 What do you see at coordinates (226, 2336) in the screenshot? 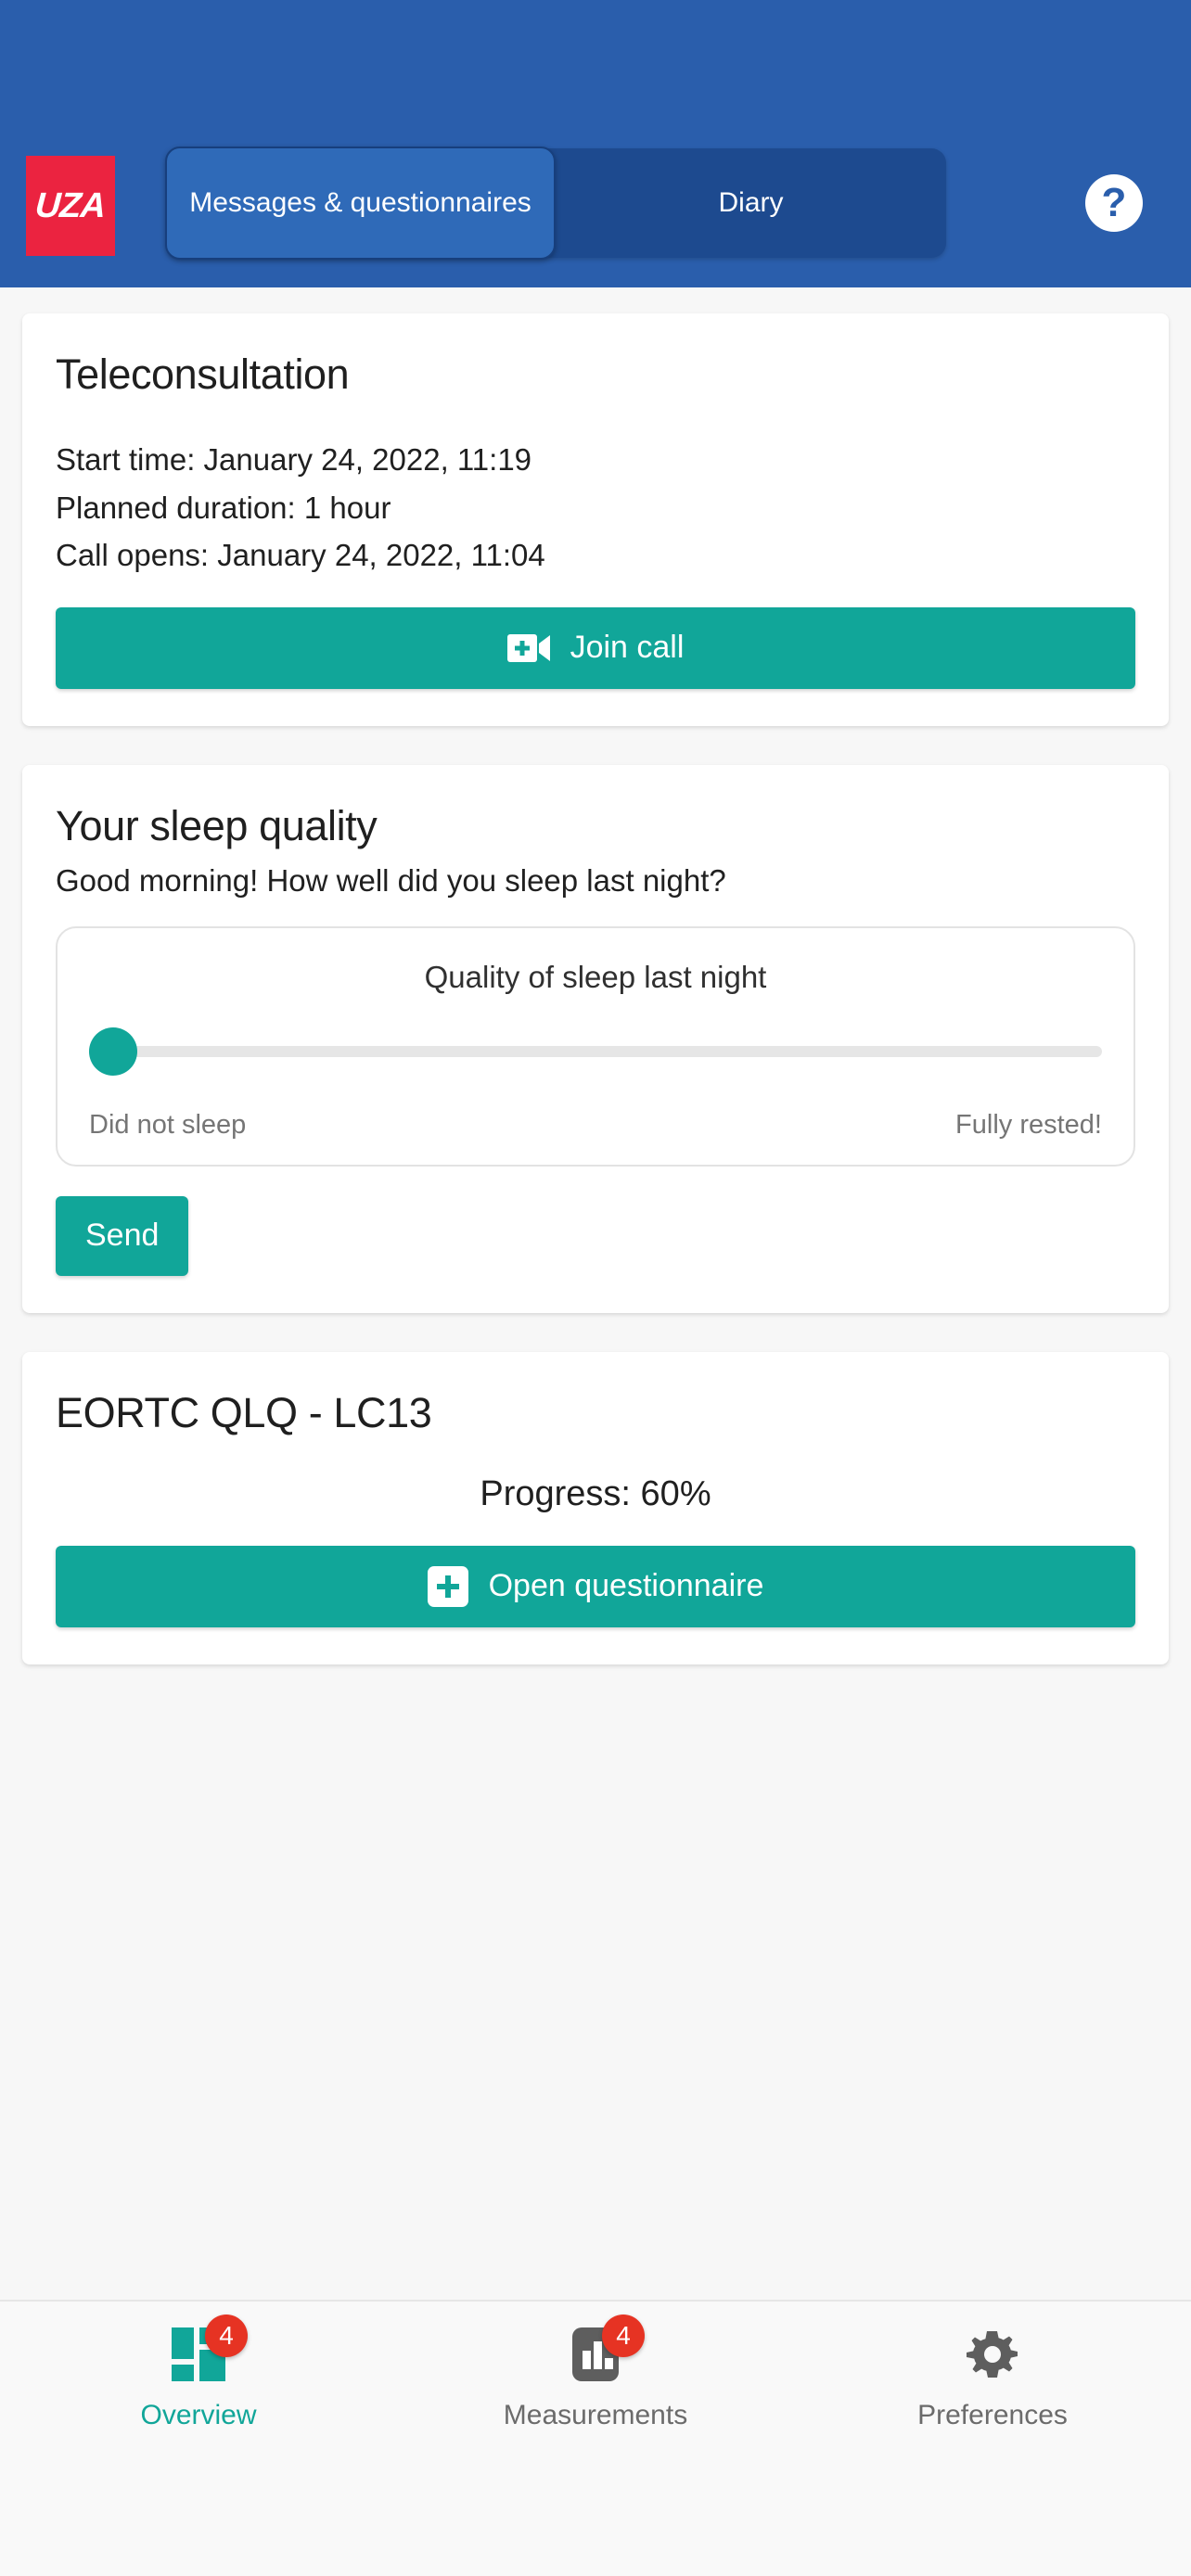
I see `overview-badge: 4` at bounding box center [226, 2336].